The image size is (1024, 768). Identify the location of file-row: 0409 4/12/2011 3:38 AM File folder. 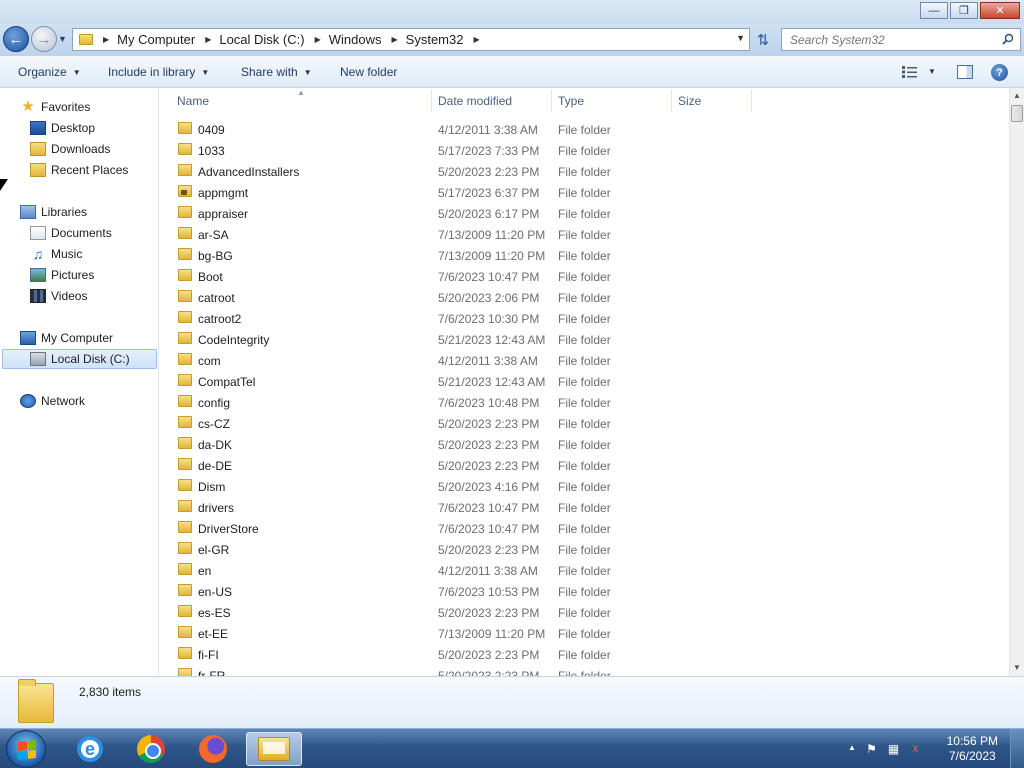
(584, 129).